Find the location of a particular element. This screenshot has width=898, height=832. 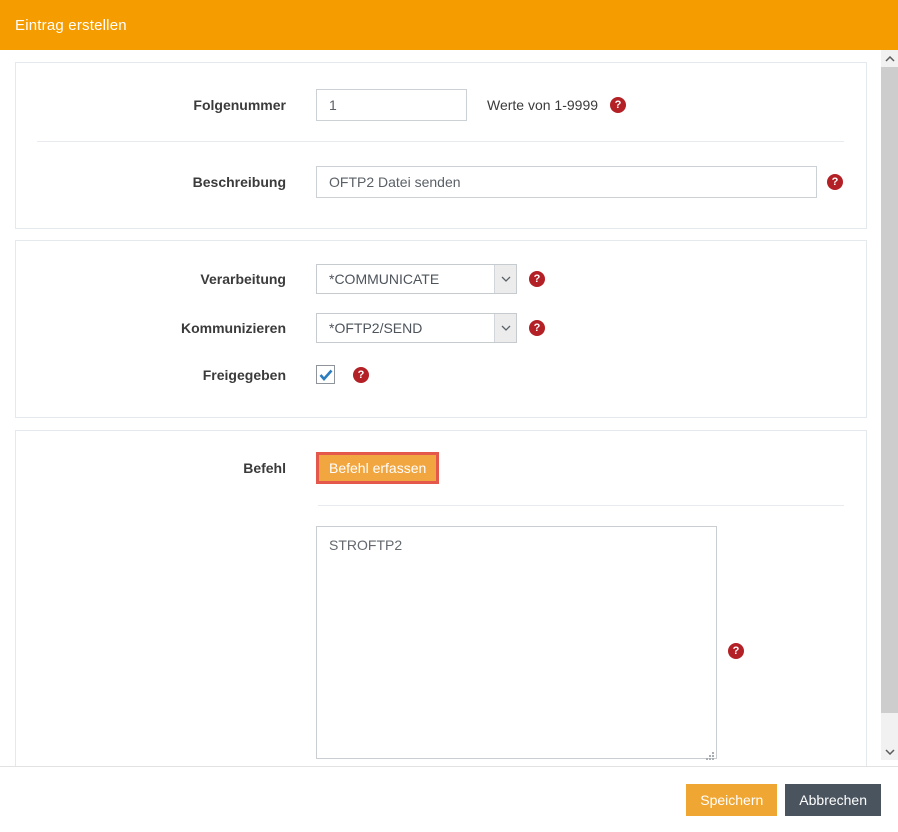

dialog-footer: Speichern Abbrechen is located at coordinates (449, 799).